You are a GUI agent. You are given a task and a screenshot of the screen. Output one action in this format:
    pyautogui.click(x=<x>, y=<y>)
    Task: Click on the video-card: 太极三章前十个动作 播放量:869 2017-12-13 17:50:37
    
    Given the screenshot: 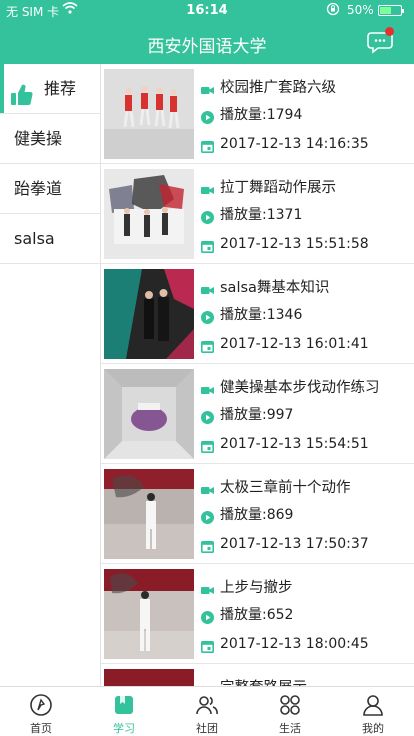 What is the action you would take?
    pyautogui.click(x=257, y=514)
    